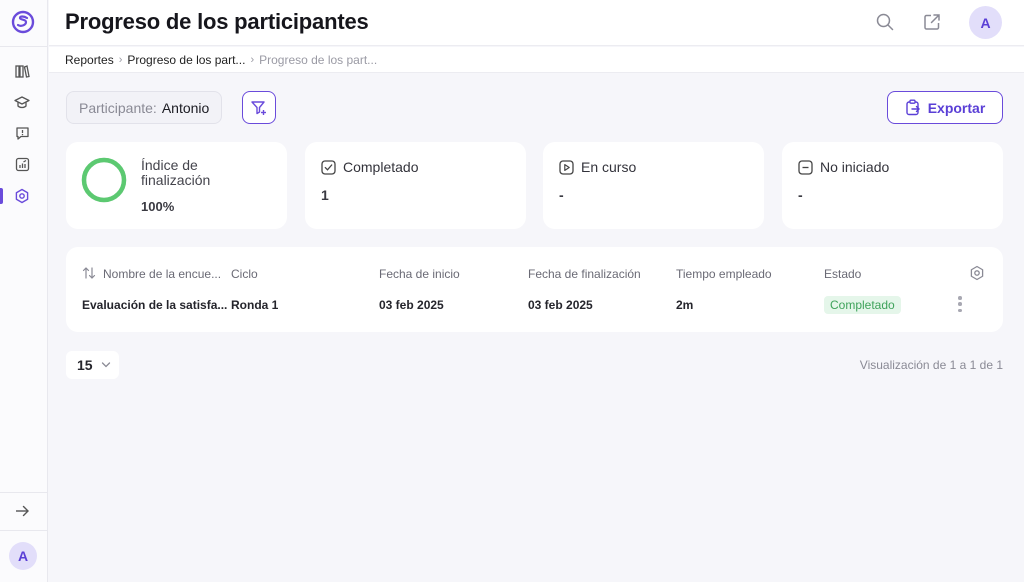 The height and width of the screenshot is (582, 1024). Describe the element at coordinates (185, 107) in the screenshot. I see `filter-value: Antonio` at that location.